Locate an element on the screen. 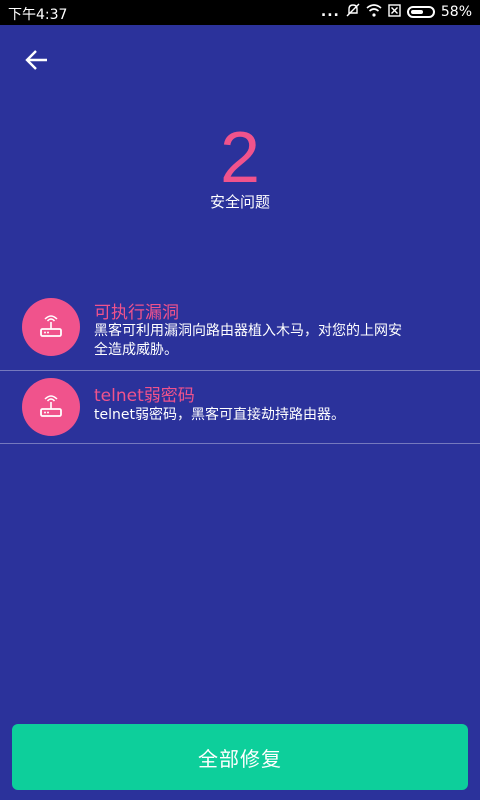 The height and width of the screenshot is (800, 480). issue-item-executable-vulnerability: 可执行漏洞 黑客可利用漏洞向路由器植入木马，对您的上网安全造成威胁。 is located at coordinates (240, 329).